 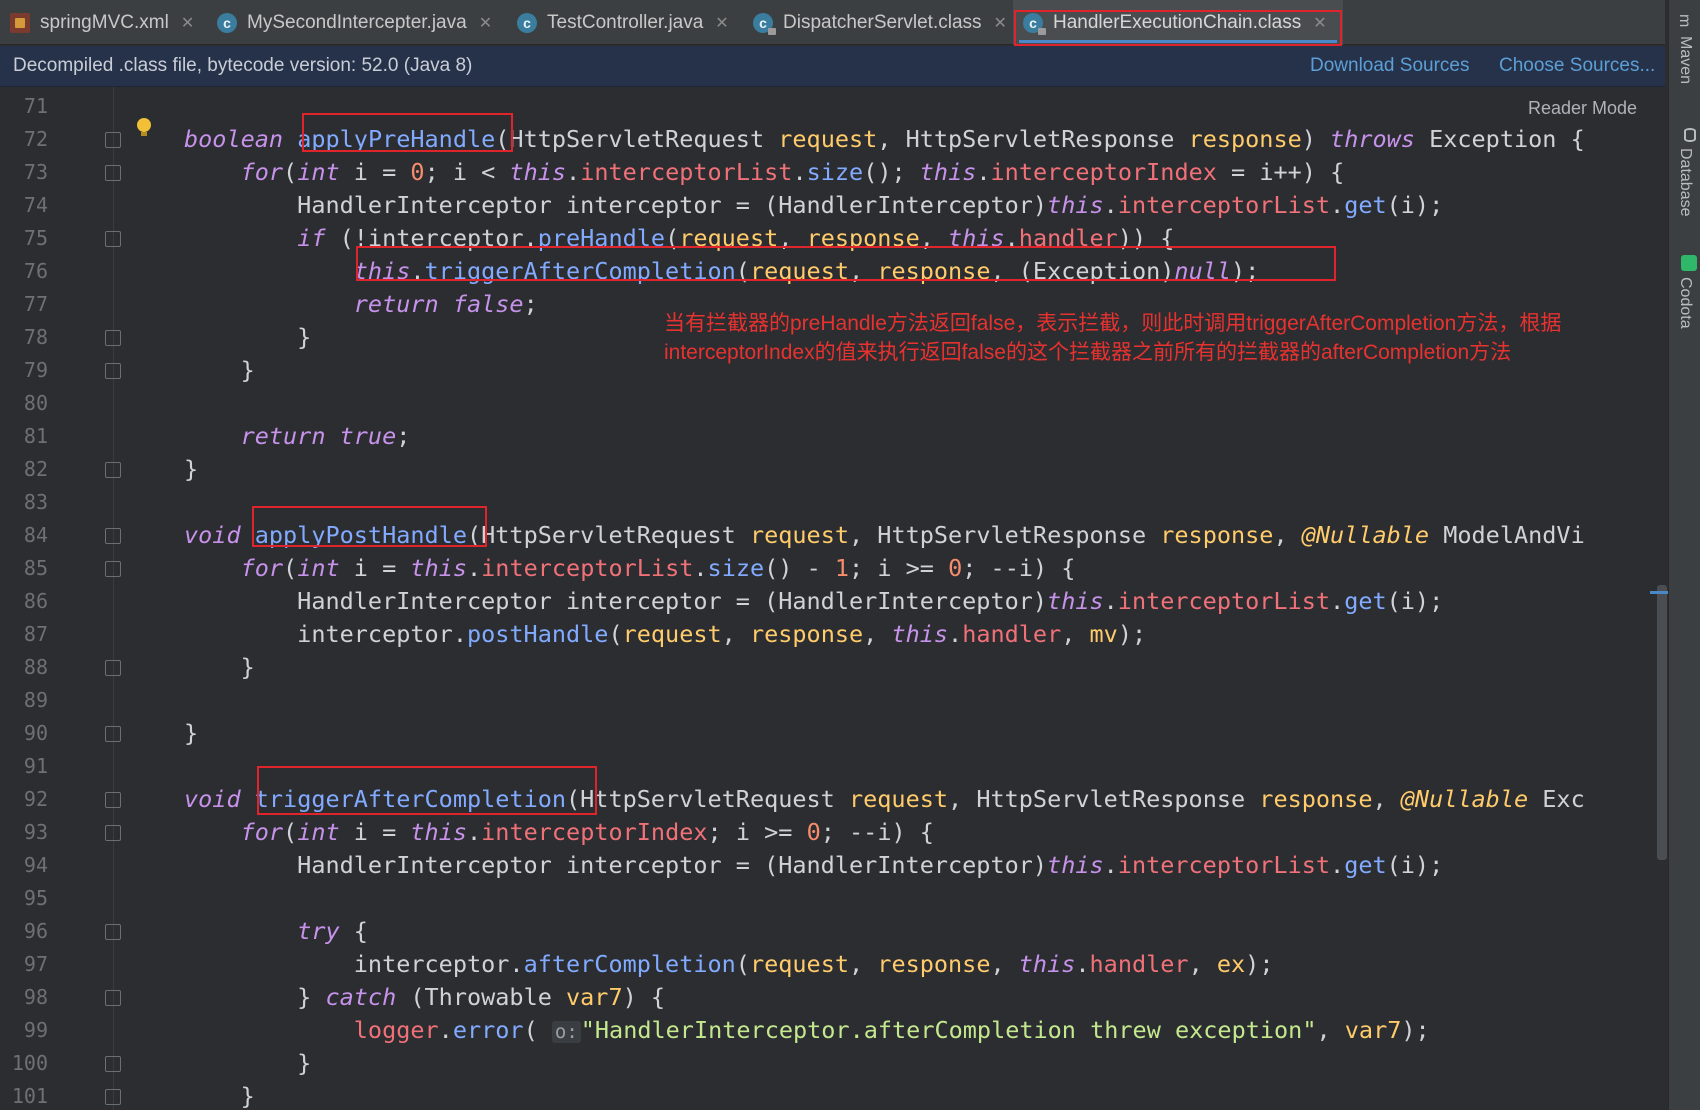 I want to click on tab-springmvc-xml: springMVC.xml ✕, so click(x=103, y=22).